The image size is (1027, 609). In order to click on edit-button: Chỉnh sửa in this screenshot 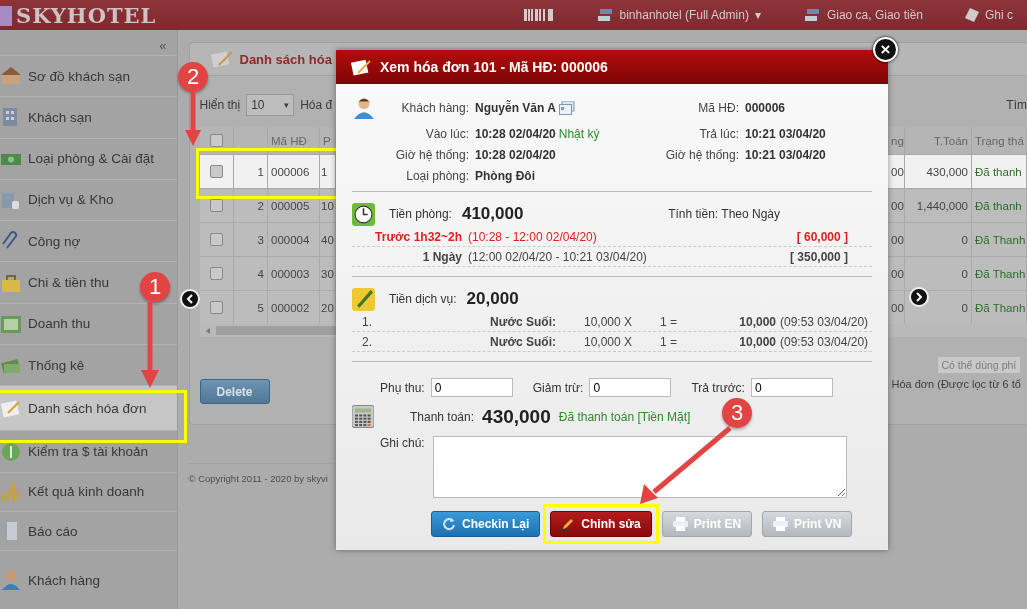, I will do `click(601, 524)`.